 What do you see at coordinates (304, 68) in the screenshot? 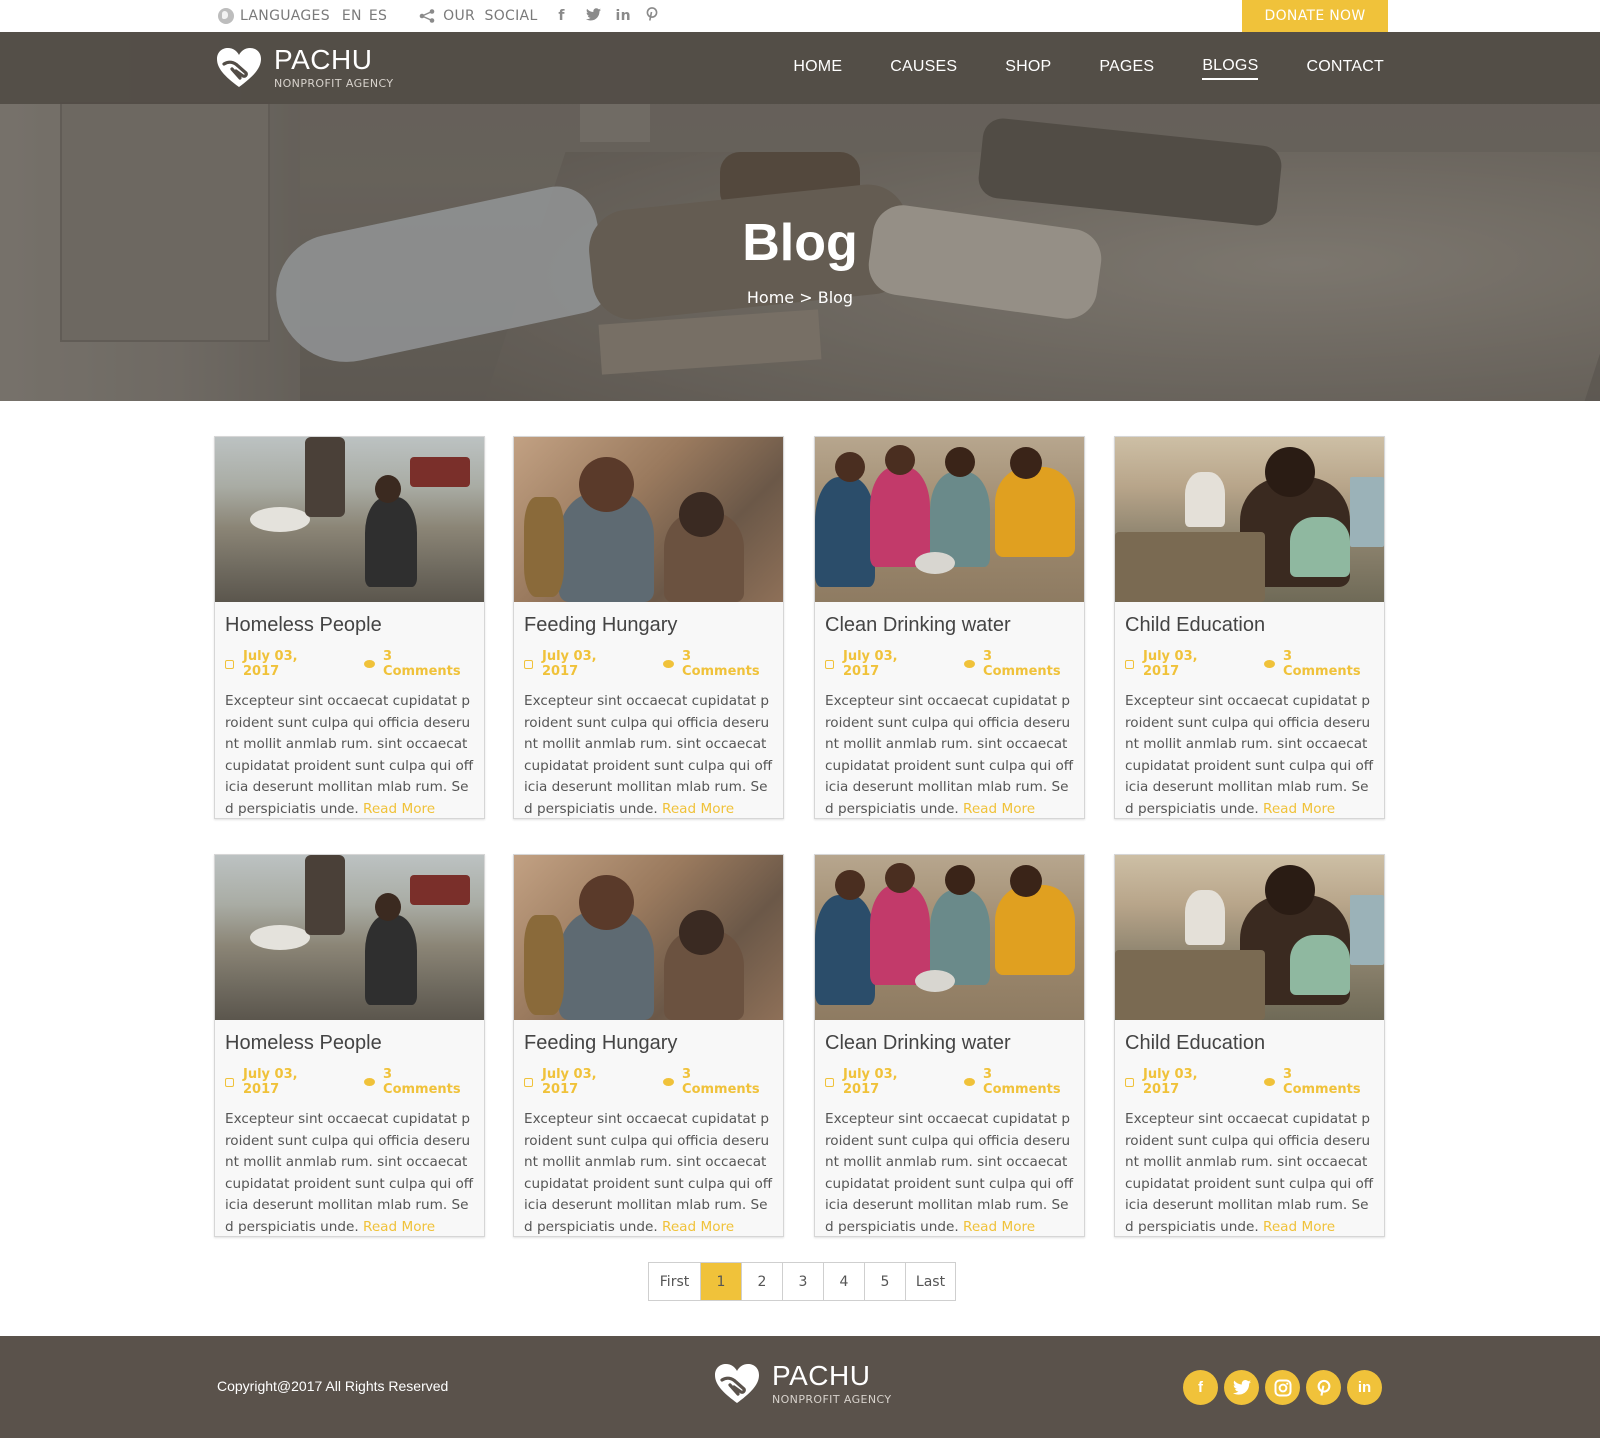
I see `header-logo: PACHU NONPROFIT AGENCY` at bounding box center [304, 68].